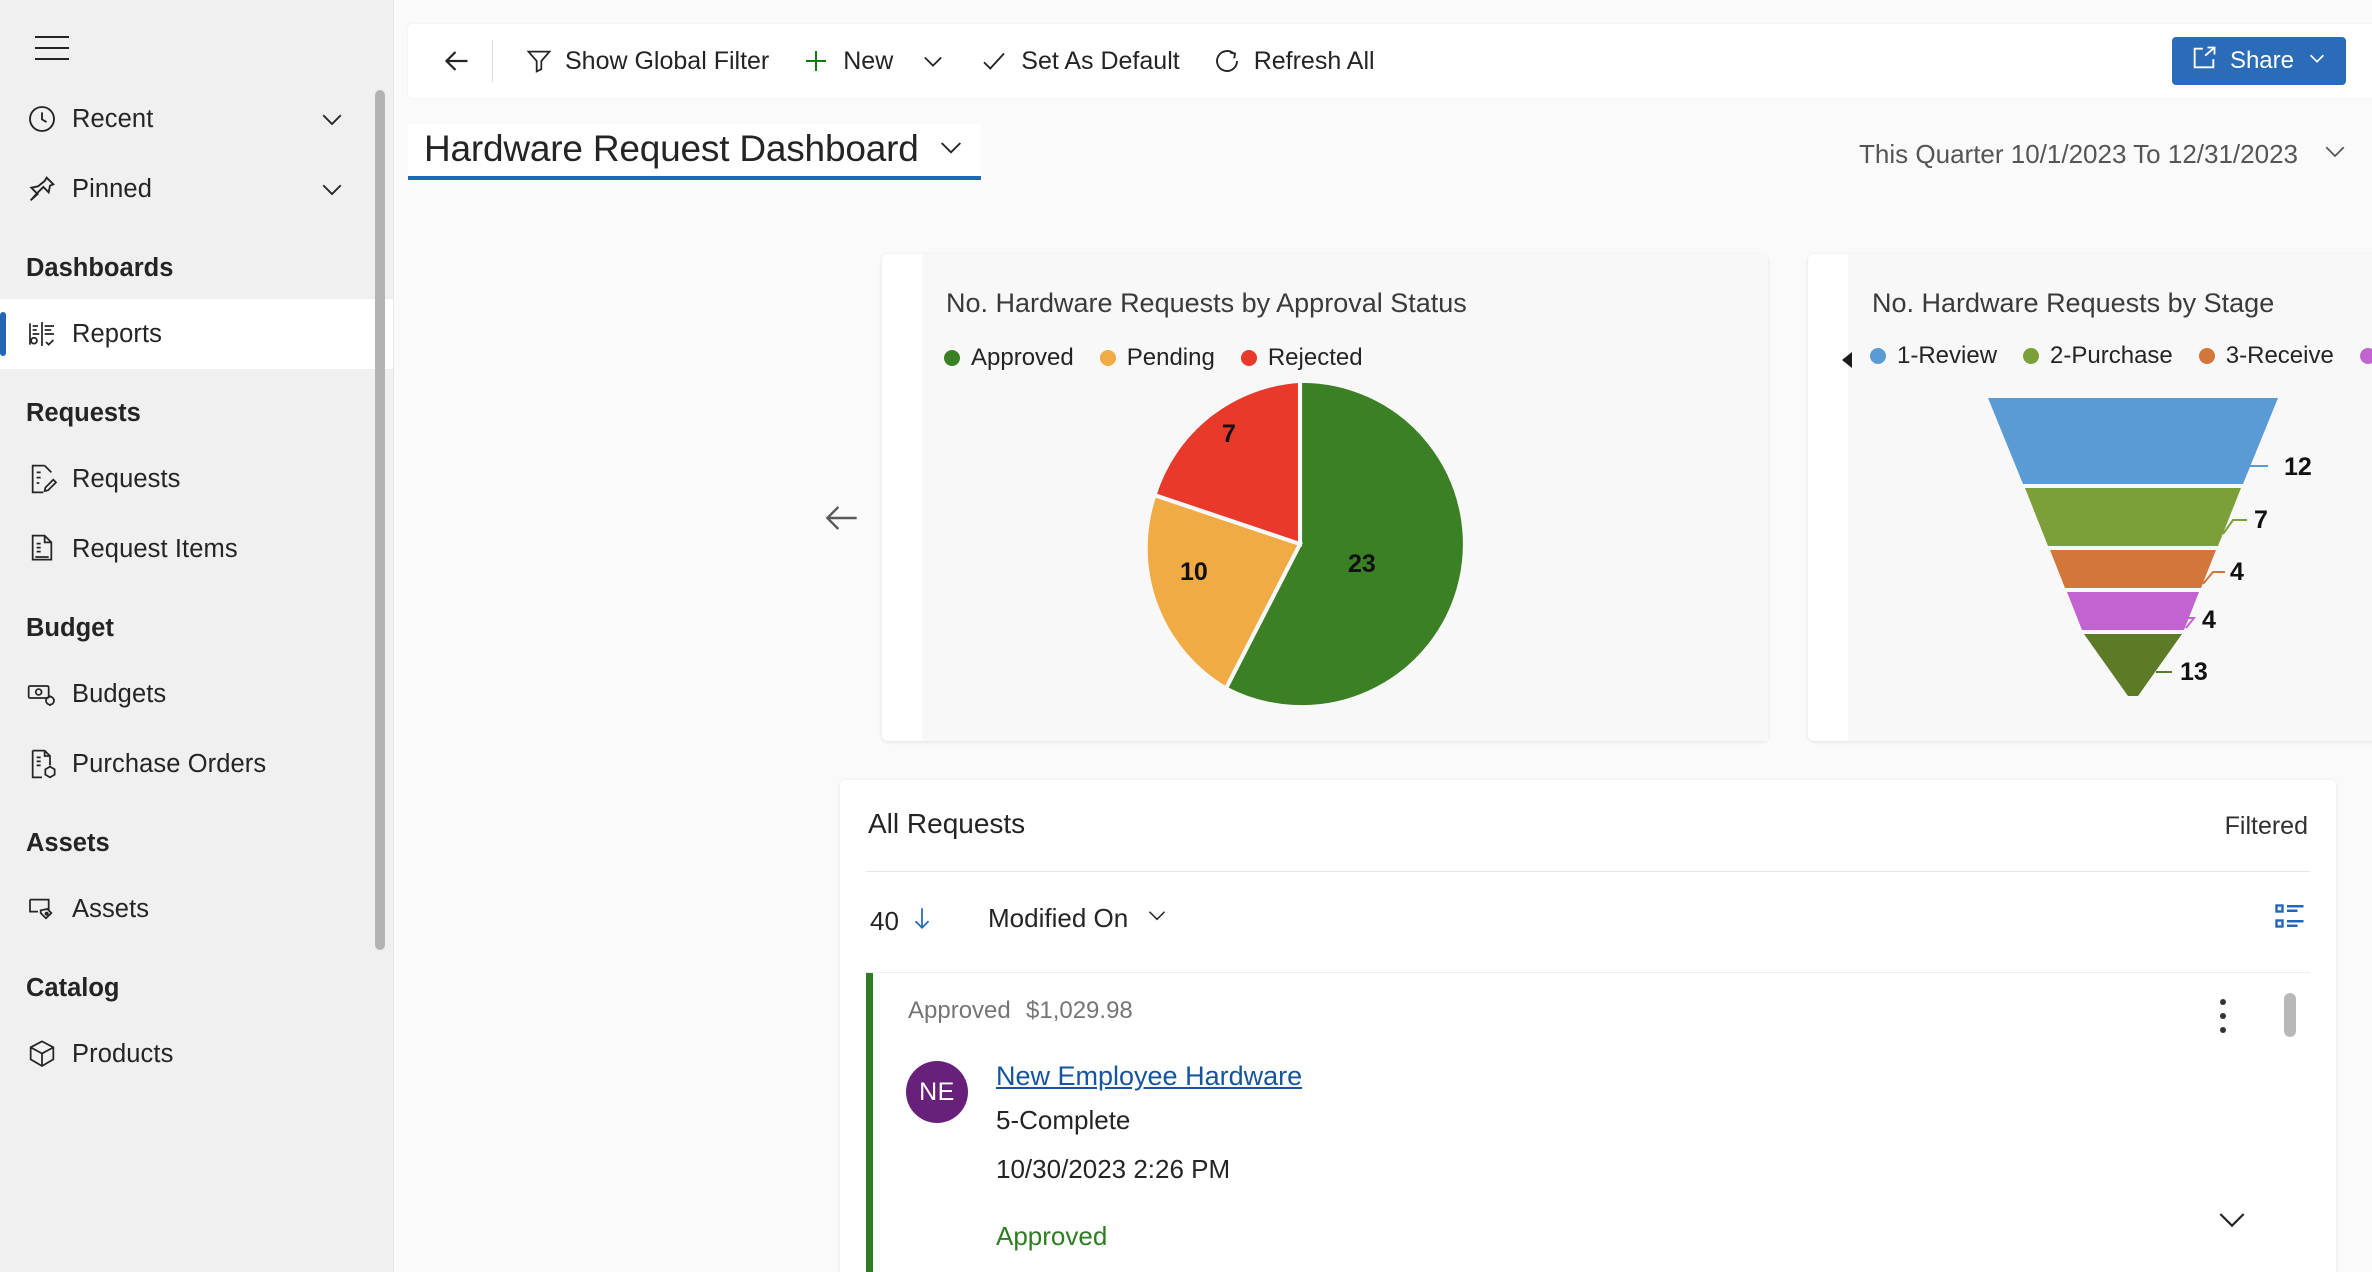  What do you see at coordinates (922, 921) in the screenshot?
I see `down-arrow-icon` at bounding box center [922, 921].